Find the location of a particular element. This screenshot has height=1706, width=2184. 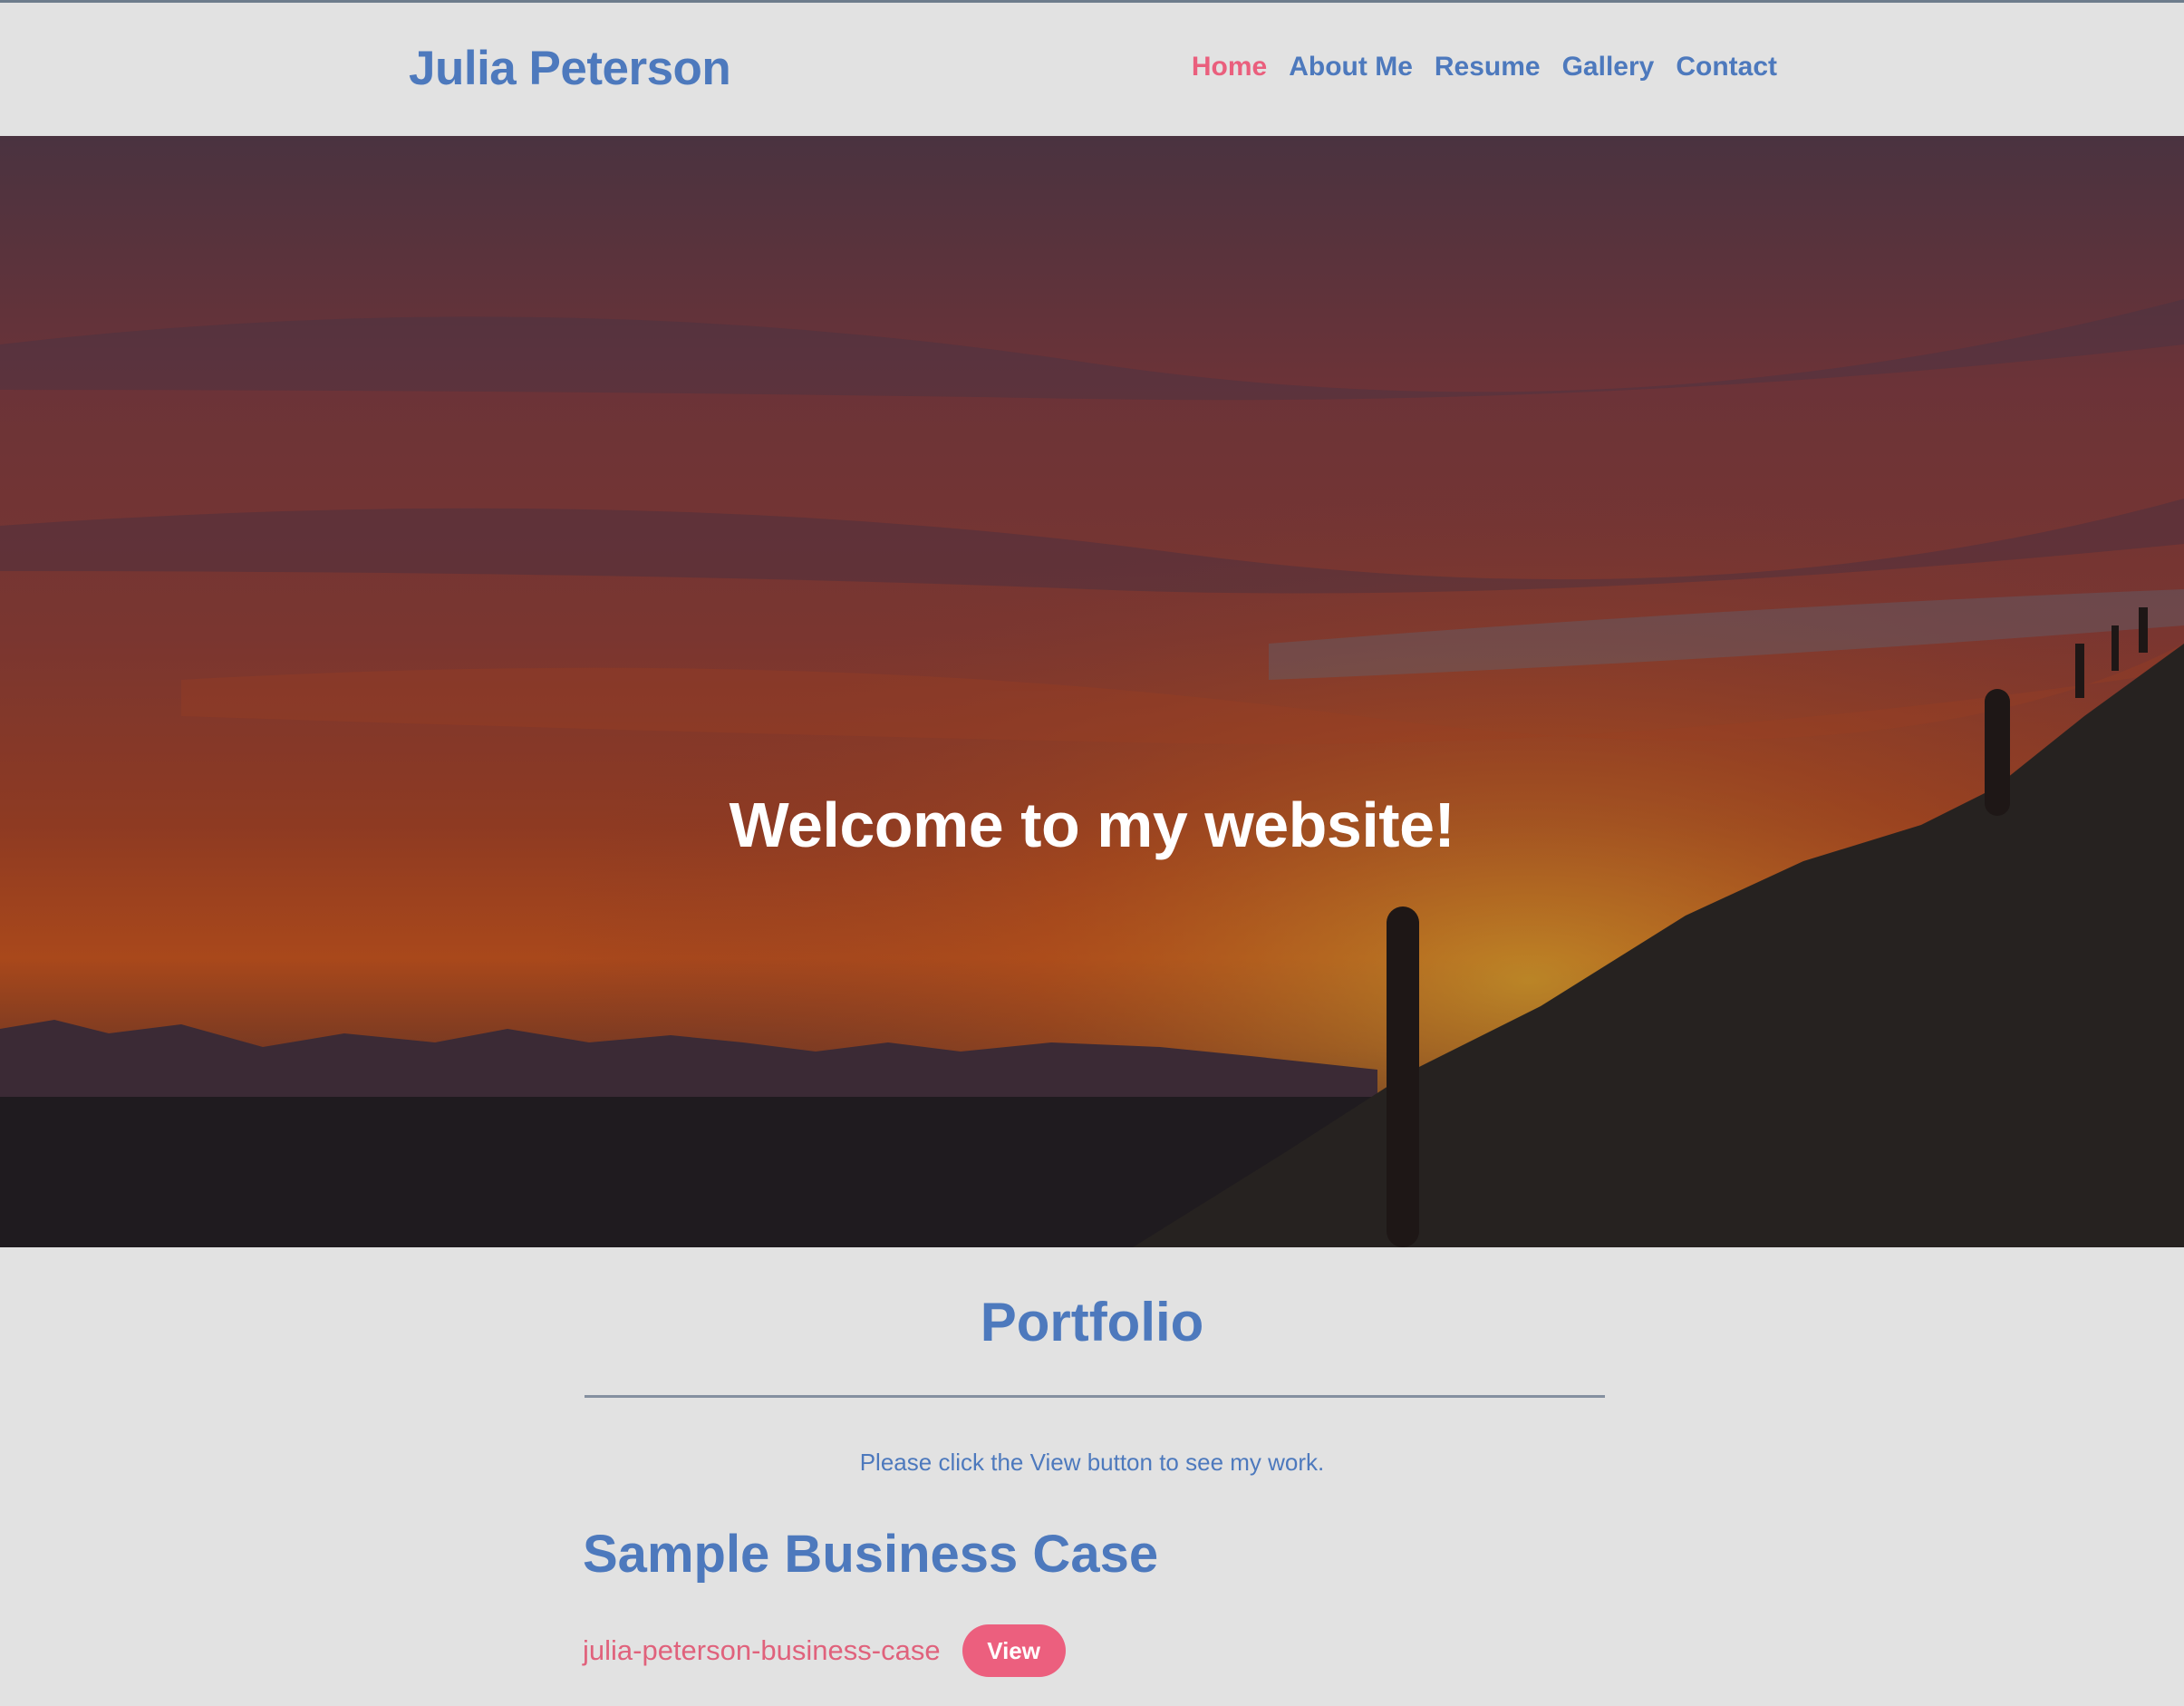

business-case-row: julia-peterson-business-case View is located at coordinates (824, 1650).